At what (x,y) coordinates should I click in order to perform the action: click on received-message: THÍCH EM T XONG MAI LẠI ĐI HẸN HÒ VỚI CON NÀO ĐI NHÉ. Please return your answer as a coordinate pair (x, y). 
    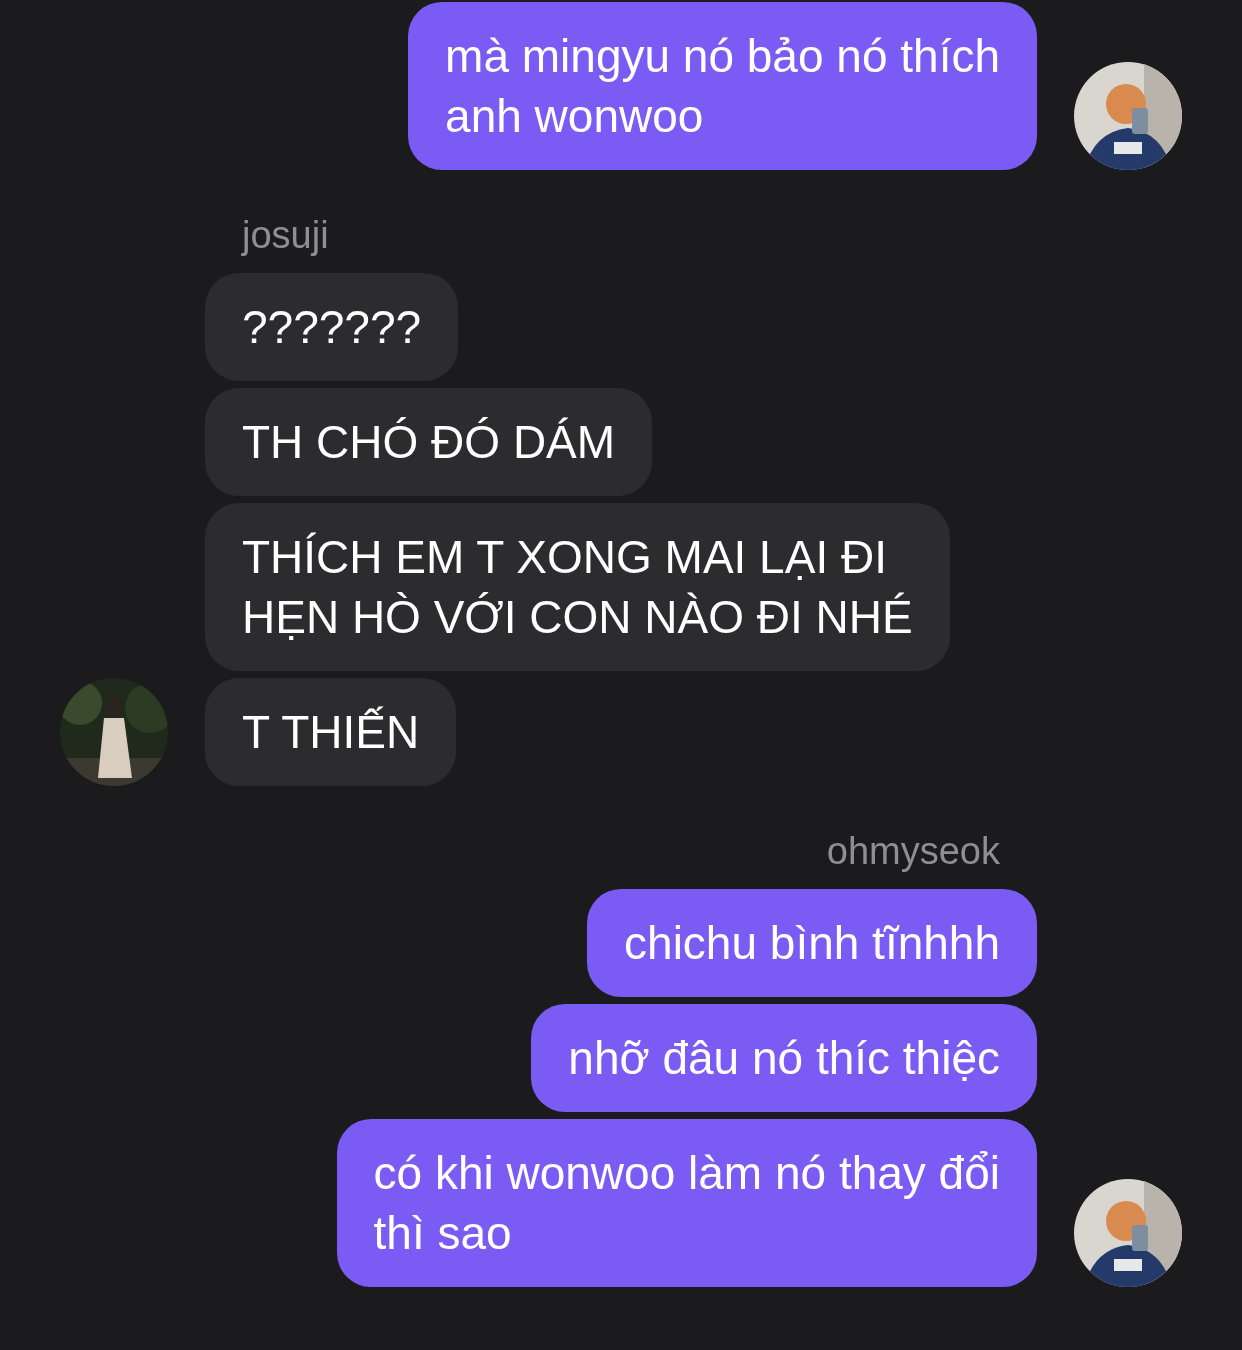
    Looking at the image, I should click on (577, 587).